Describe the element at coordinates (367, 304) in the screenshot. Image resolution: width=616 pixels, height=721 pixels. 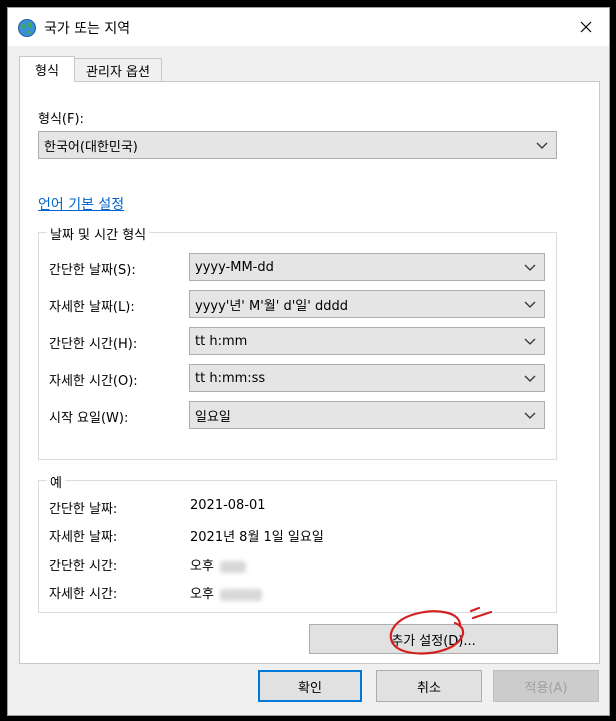
I see `long-date-select: yyyy'년' M'월' d'일' dddd` at that location.